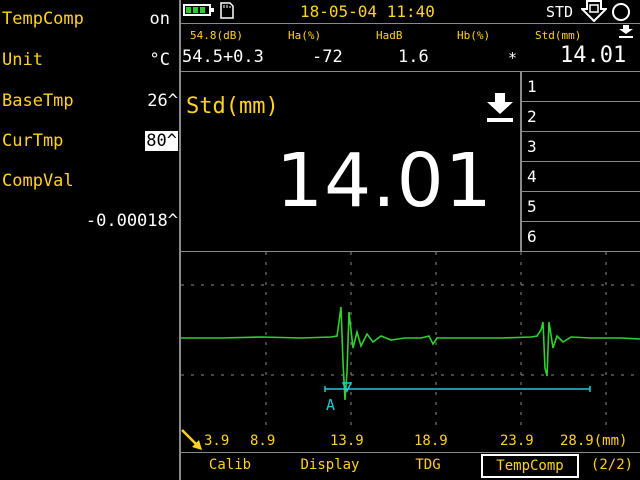 The width and height of the screenshot is (640, 480). I want to click on menu-calib: Calib, so click(230, 465).